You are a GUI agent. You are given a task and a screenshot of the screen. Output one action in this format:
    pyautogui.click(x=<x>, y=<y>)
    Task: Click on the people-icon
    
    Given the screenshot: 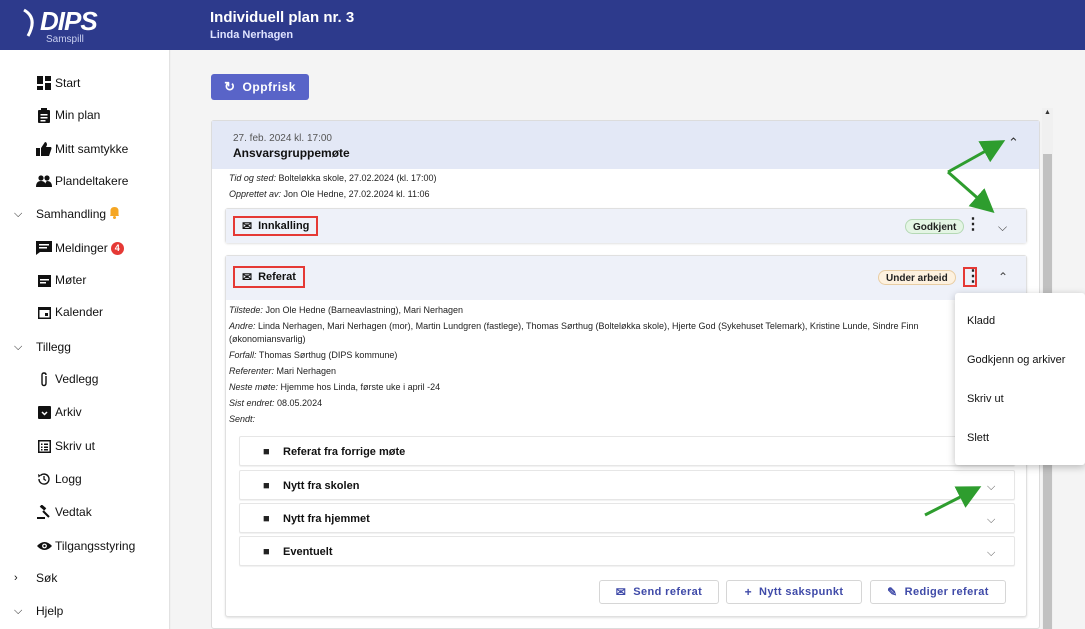 What is the action you would take?
    pyautogui.click(x=44, y=181)
    